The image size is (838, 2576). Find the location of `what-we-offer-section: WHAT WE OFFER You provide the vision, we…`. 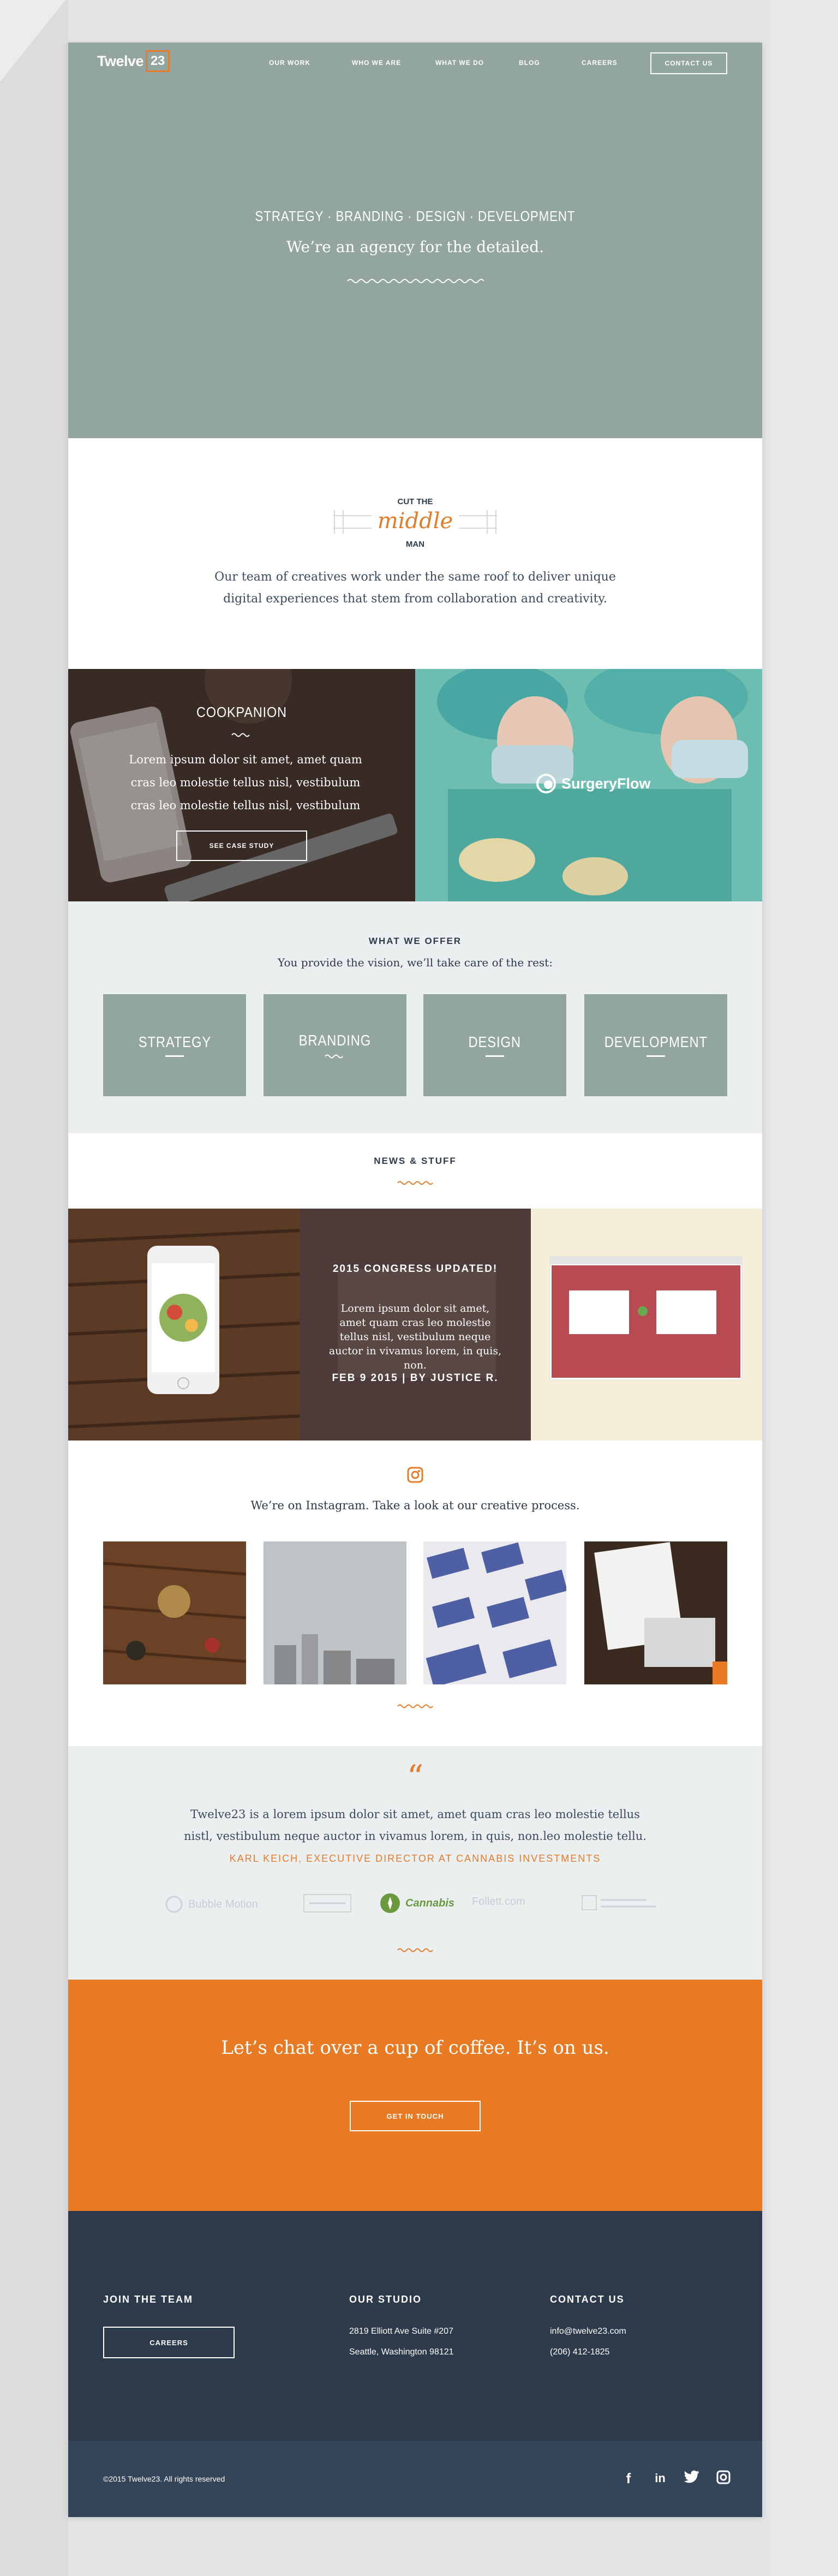

what-we-offer-section: WHAT WE OFFER You provide the vision, we… is located at coordinates (415, 1017).